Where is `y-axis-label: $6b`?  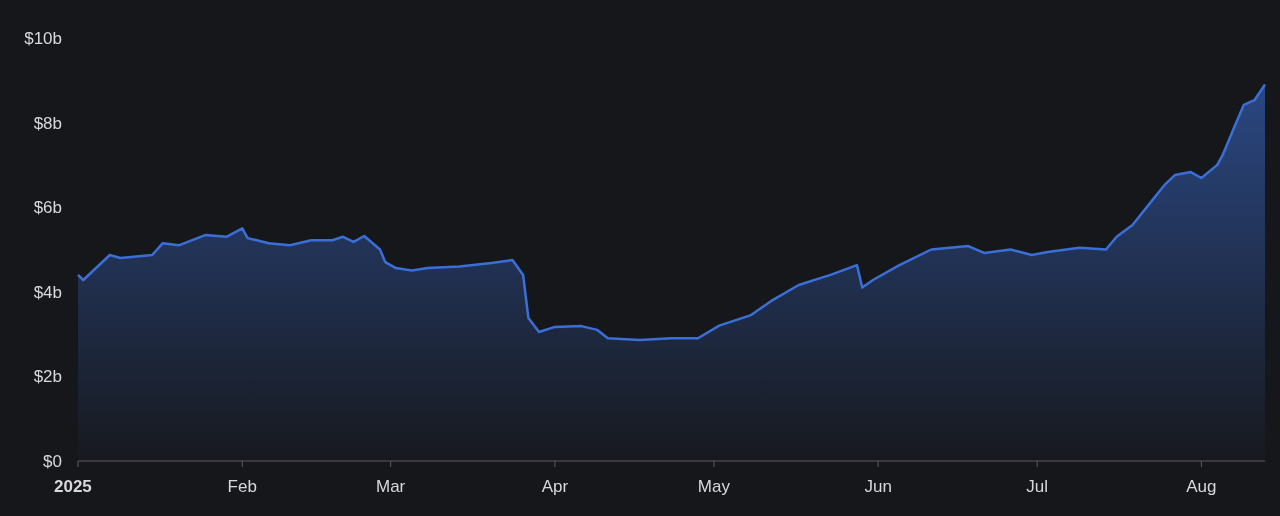 y-axis-label: $6b is located at coordinates (47, 208).